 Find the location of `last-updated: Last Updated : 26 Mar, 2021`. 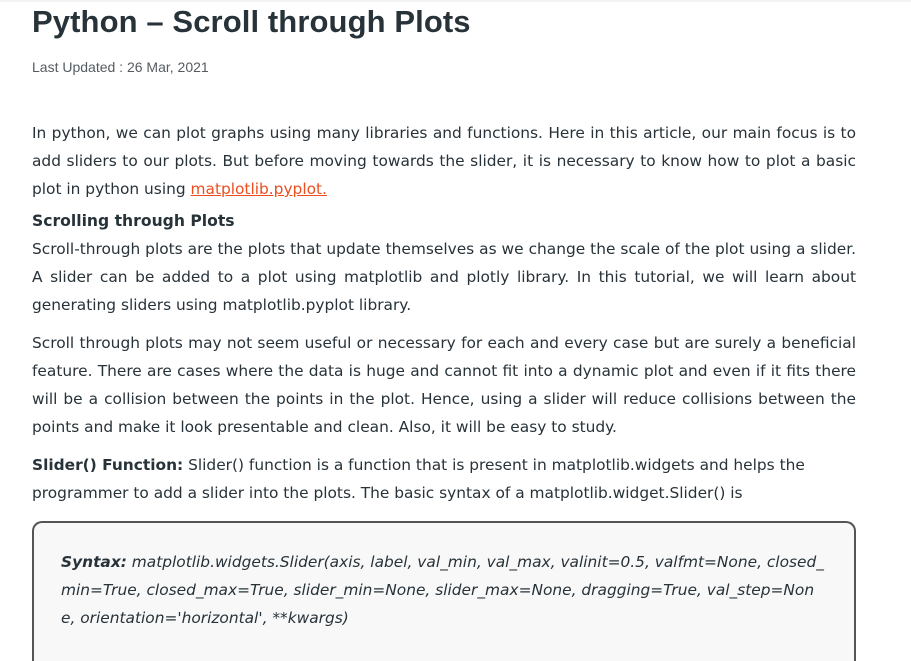

last-updated: Last Updated : 26 Mar, 2021 is located at coordinates (120, 67).